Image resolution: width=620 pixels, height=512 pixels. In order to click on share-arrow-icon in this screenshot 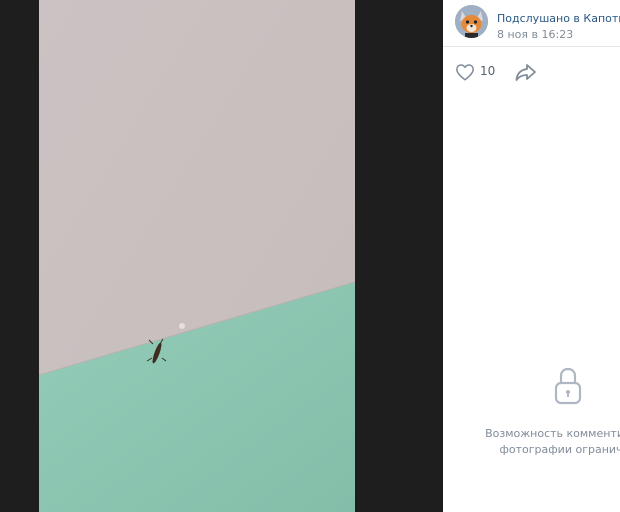, I will do `click(525, 72)`.